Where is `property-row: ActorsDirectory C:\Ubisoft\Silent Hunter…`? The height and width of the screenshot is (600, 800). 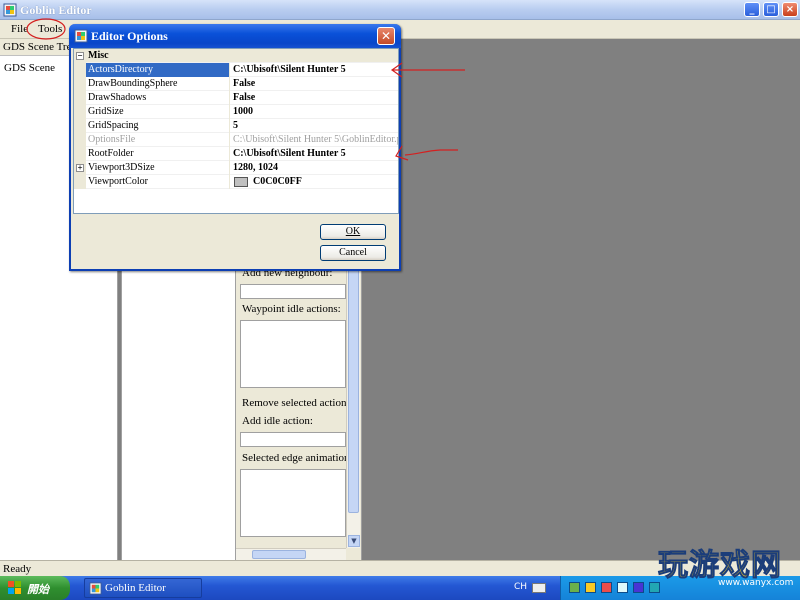 property-row: ActorsDirectory C:\Ubisoft\Silent Hunter… is located at coordinates (236, 70).